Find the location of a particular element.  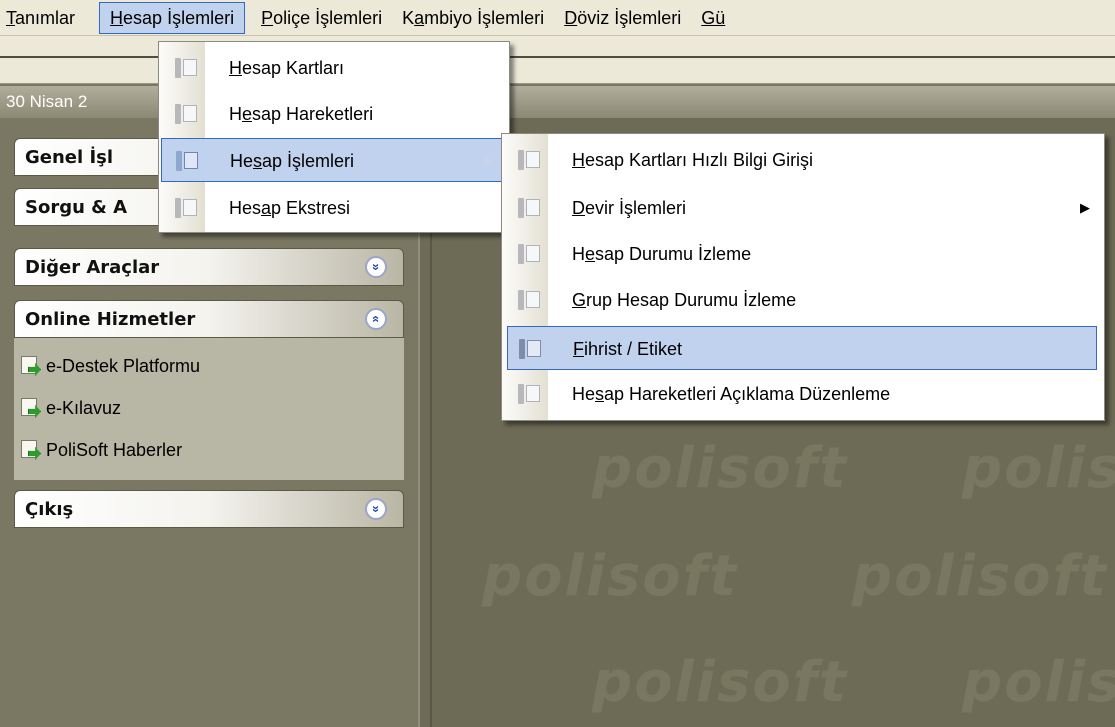

submenu-item-grup-hesap-durumu-izleme: Grup Hesap Durumu İzleme is located at coordinates (803, 300).